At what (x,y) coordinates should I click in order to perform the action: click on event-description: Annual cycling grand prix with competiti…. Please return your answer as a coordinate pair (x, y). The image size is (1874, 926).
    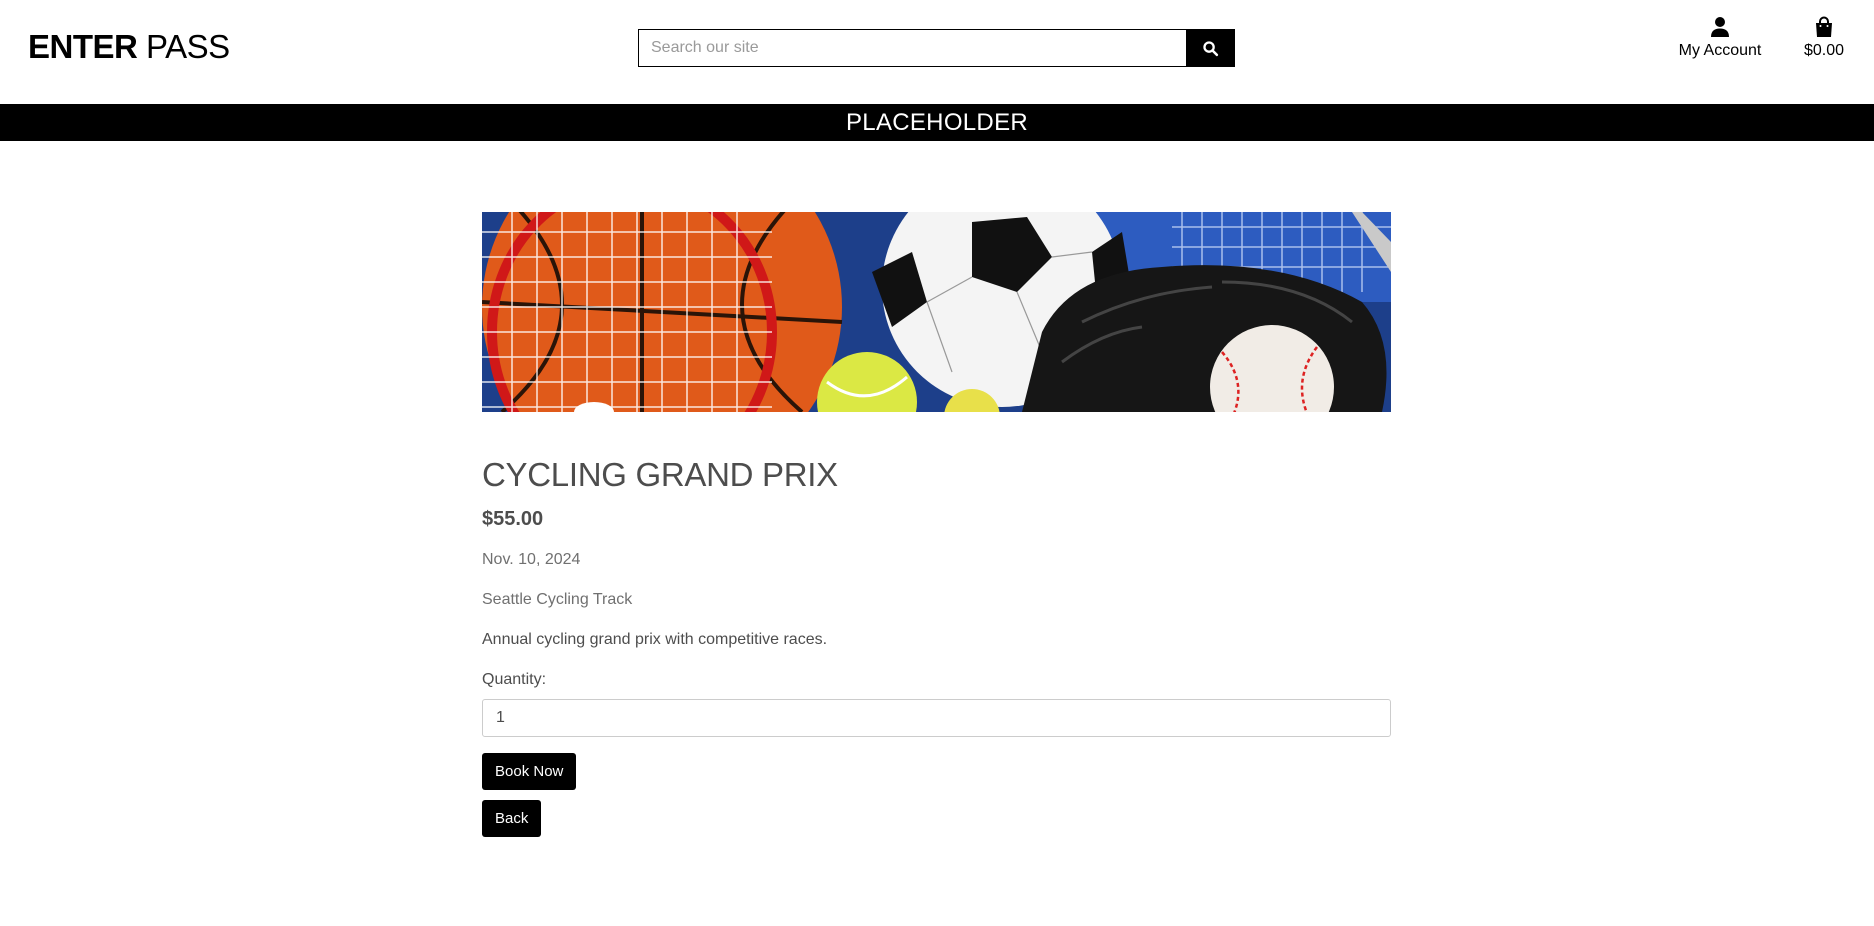
    Looking at the image, I should click on (655, 639).